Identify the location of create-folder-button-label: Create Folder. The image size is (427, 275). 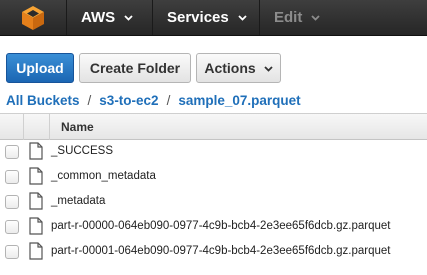
(135, 68).